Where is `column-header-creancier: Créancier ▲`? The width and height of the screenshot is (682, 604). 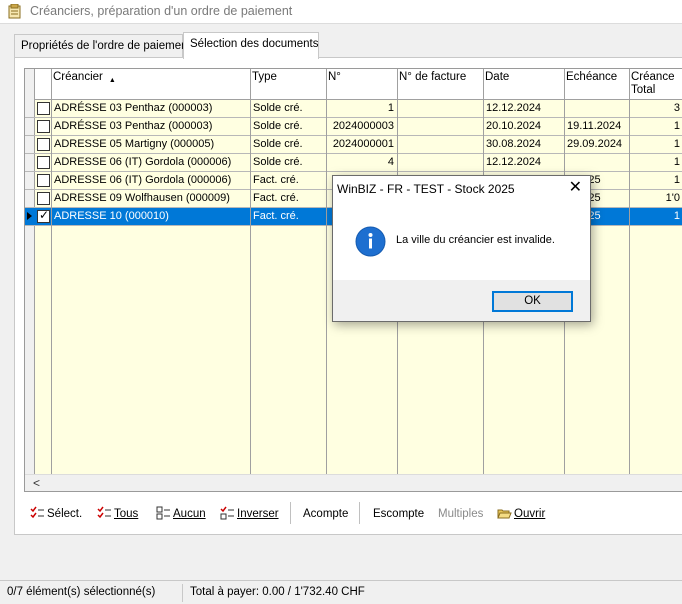
column-header-creancier: Créancier ▲ is located at coordinates (150, 84).